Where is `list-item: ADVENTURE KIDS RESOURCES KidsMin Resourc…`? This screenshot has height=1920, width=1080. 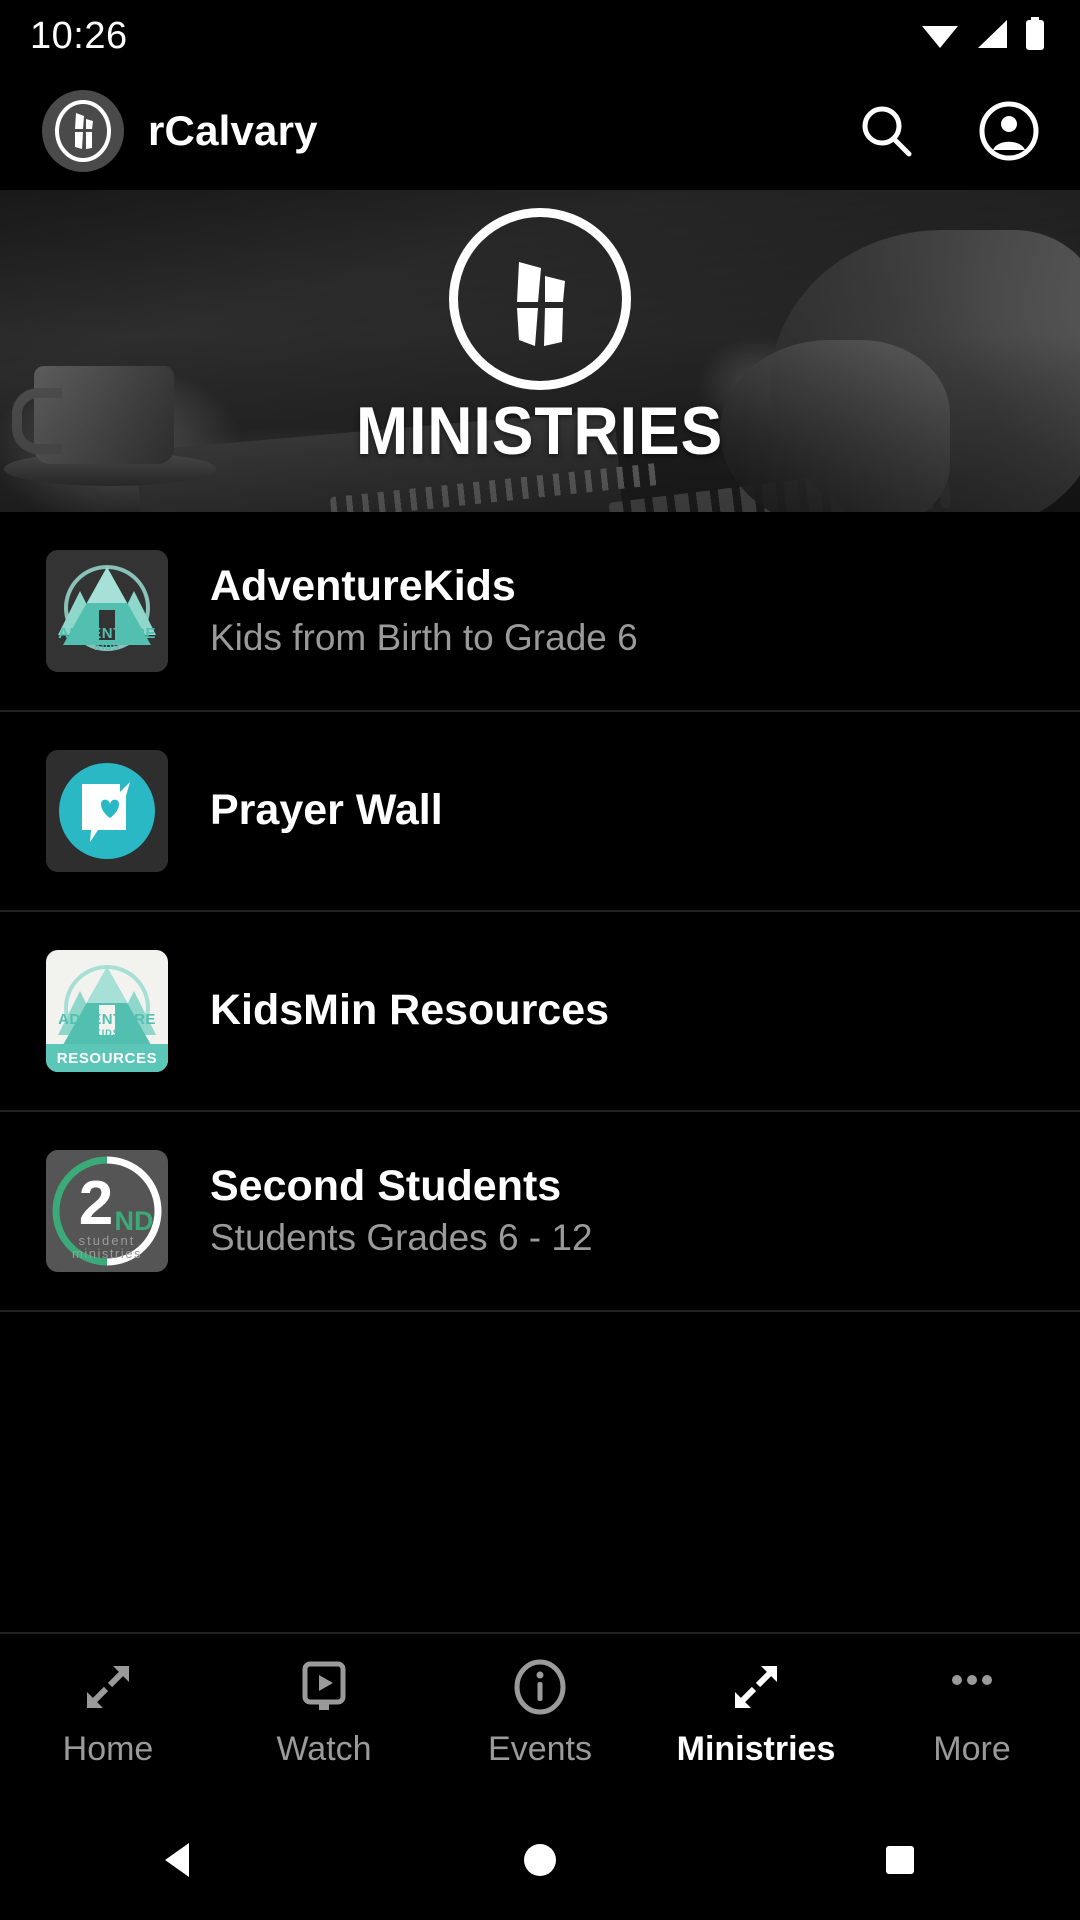
list-item: ADVENTURE KIDS RESOURCES KidsMin Resourc… is located at coordinates (540, 1012).